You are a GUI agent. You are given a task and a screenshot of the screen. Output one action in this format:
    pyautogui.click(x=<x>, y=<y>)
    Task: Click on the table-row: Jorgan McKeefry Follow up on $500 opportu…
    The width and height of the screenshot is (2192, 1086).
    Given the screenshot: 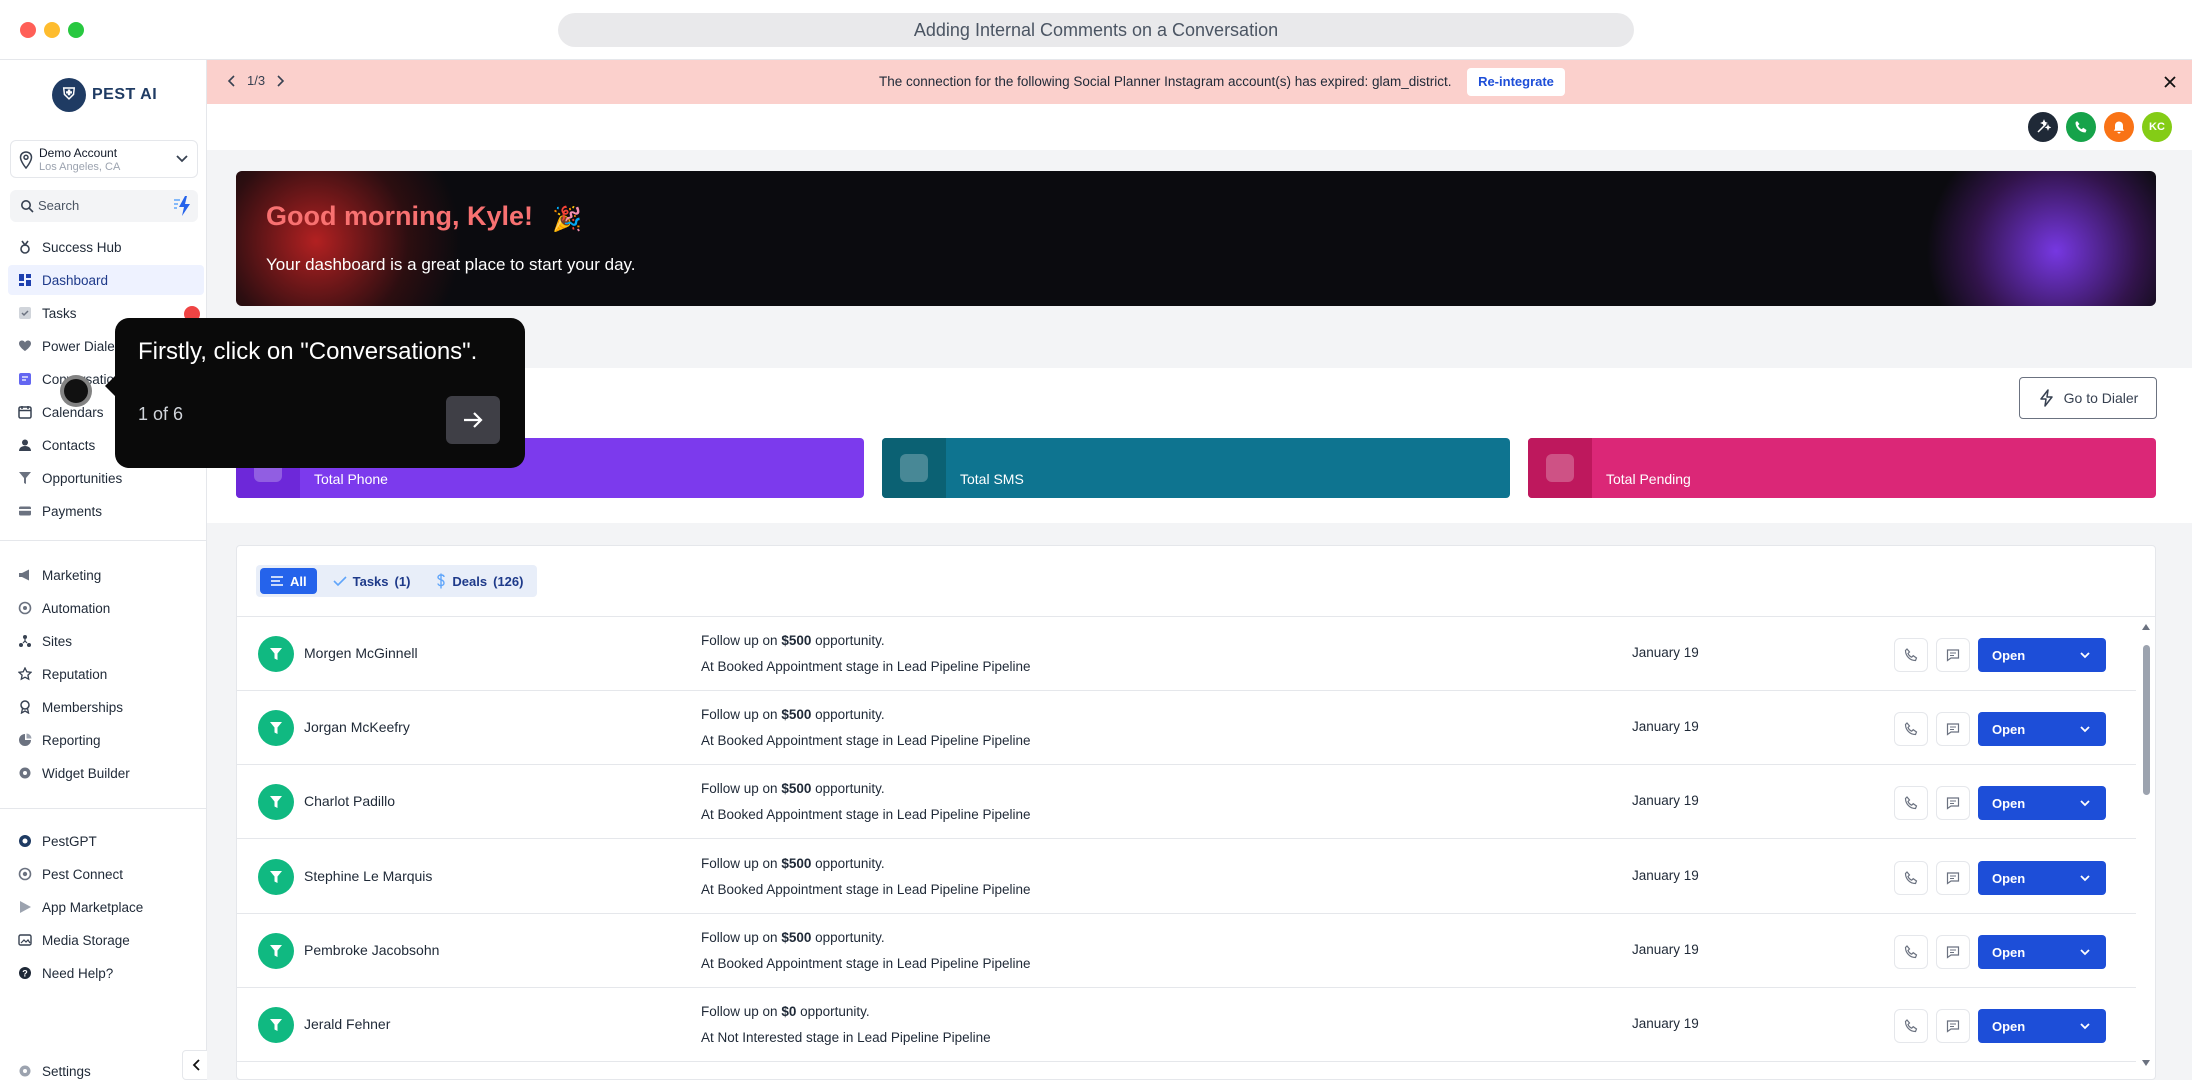 What is the action you would take?
    pyautogui.click(x=1186, y=728)
    